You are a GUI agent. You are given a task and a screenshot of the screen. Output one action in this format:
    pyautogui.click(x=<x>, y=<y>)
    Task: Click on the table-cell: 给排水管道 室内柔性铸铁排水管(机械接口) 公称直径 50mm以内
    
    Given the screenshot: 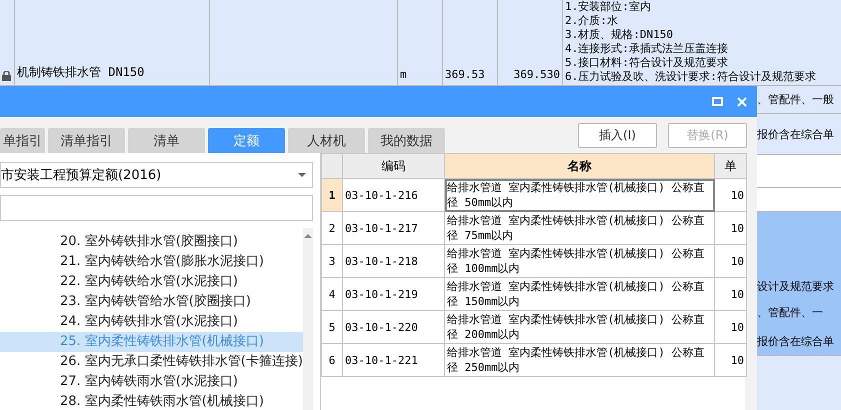 What is the action you would take?
    pyautogui.click(x=579, y=195)
    